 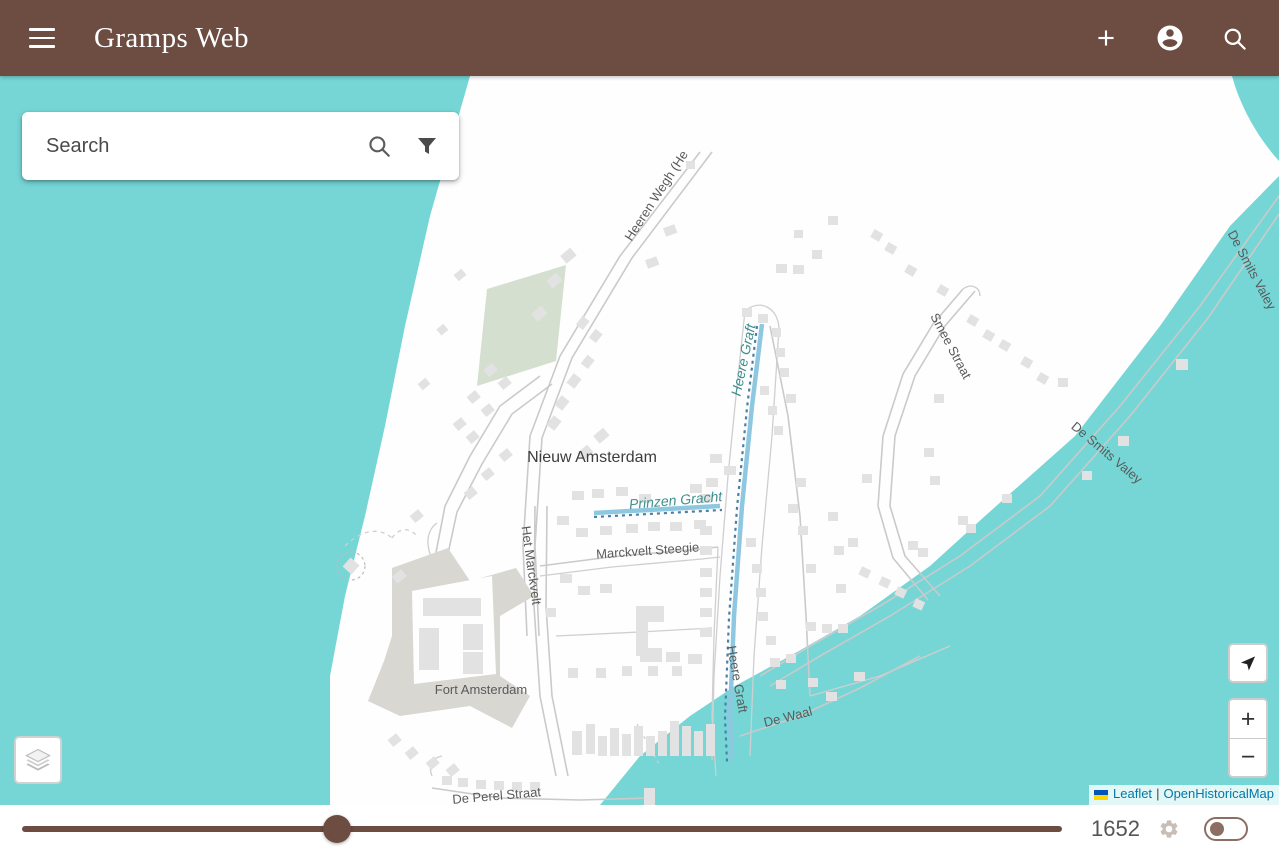 I want to click on year-slider, so click(x=542, y=829).